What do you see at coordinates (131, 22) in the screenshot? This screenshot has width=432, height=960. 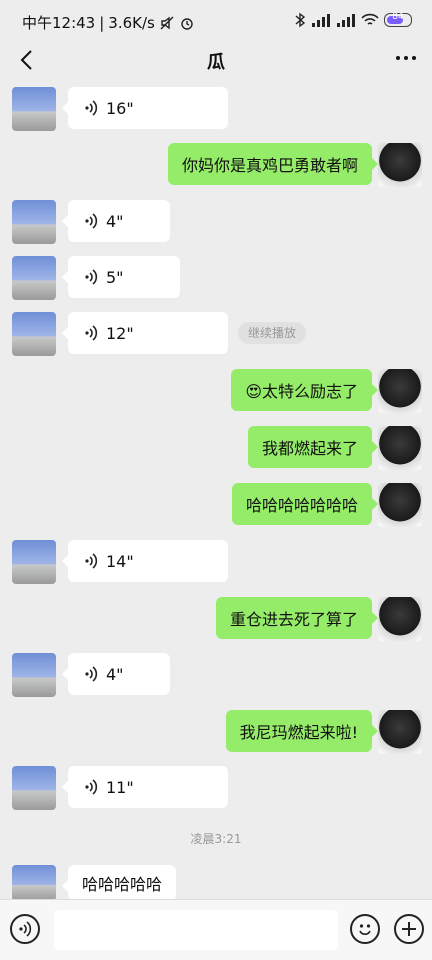 I see `net-speed: 3.6K/s` at bounding box center [131, 22].